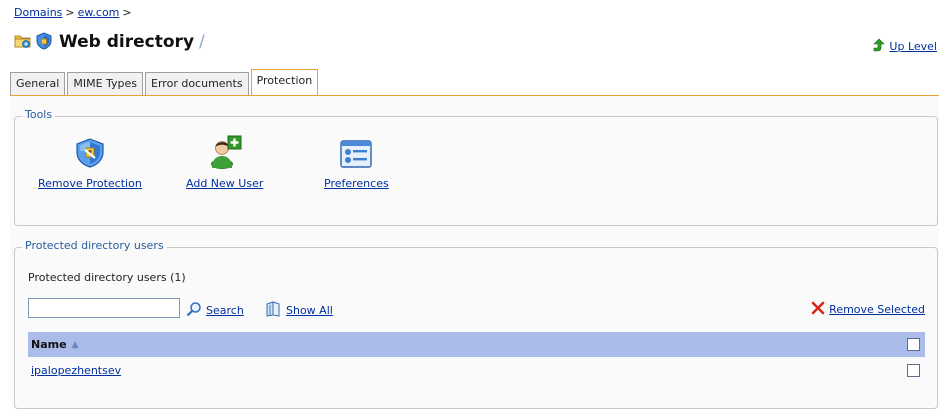 Image resolution: width=939 pixels, height=409 pixels. I want to click on preferences-label: Preferences, so click(356, 183).